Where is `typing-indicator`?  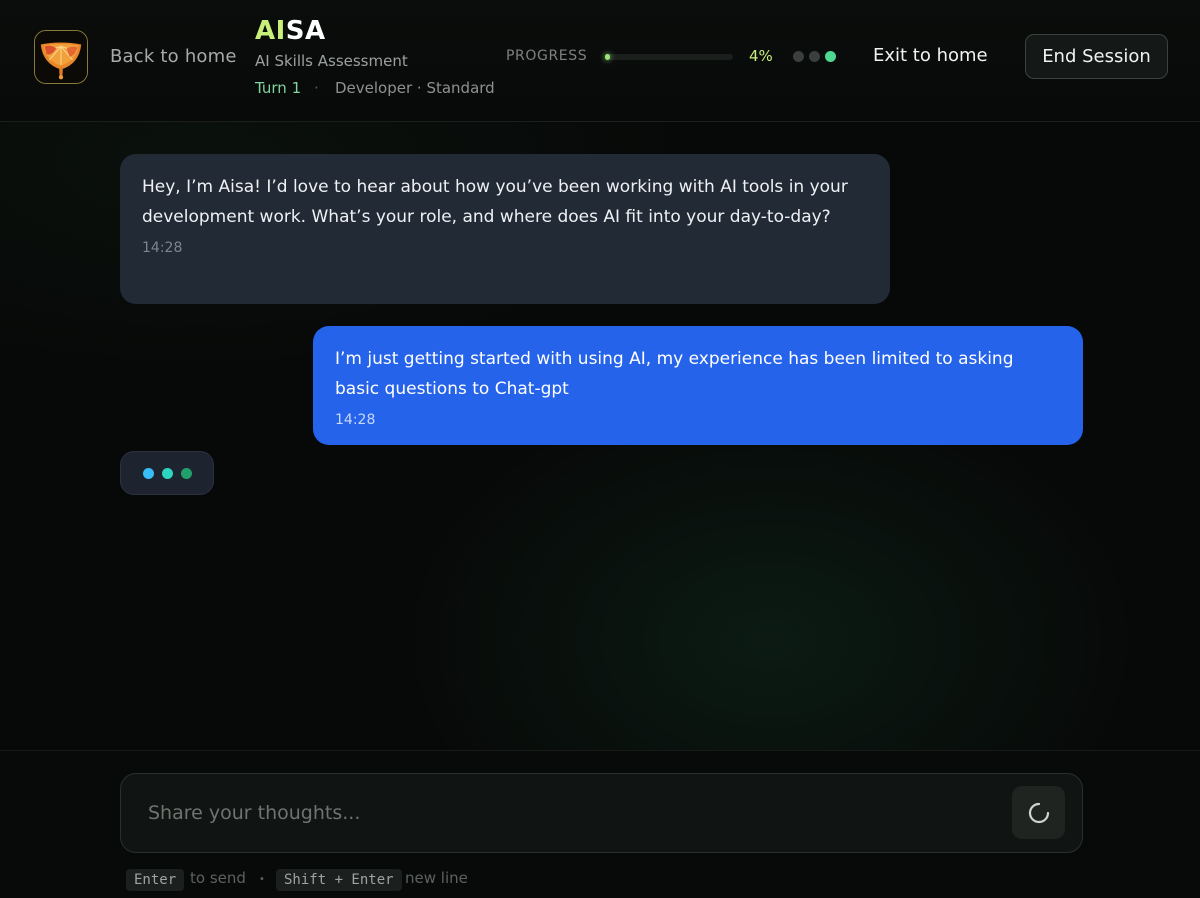 typing-indicator is located at coordinates (167, 473).